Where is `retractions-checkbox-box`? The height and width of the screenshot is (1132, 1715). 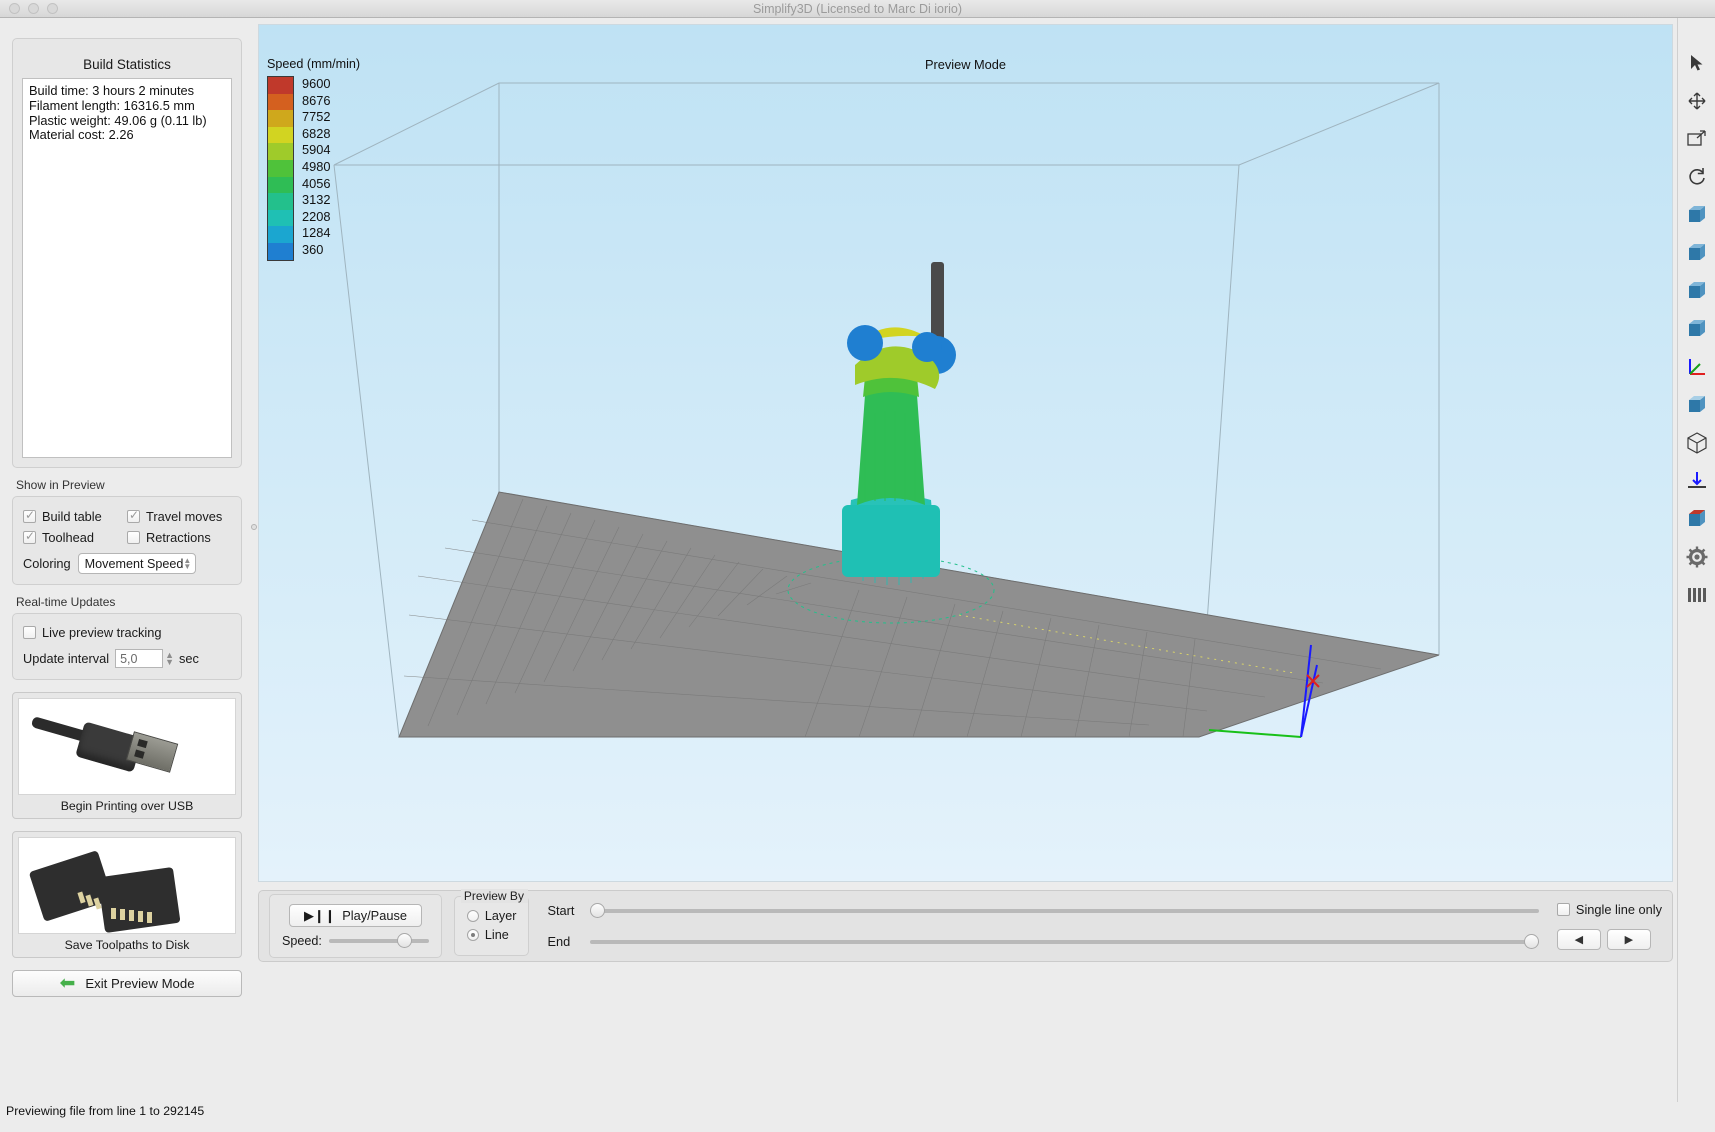
retractions-checkbox-box is located at coordinates (133, 537).